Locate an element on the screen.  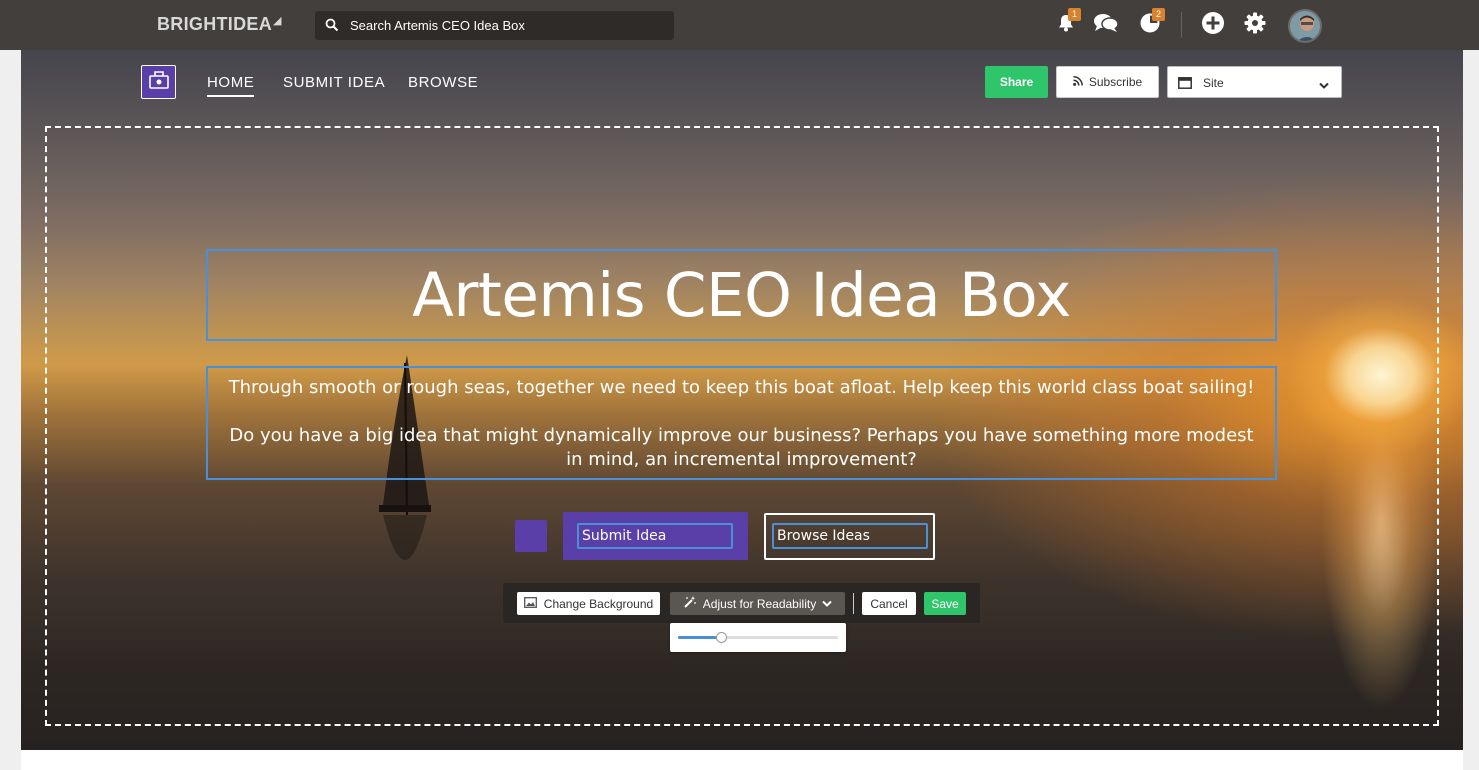
nav-browse: BROWSE is located at coordinates (443, 82).